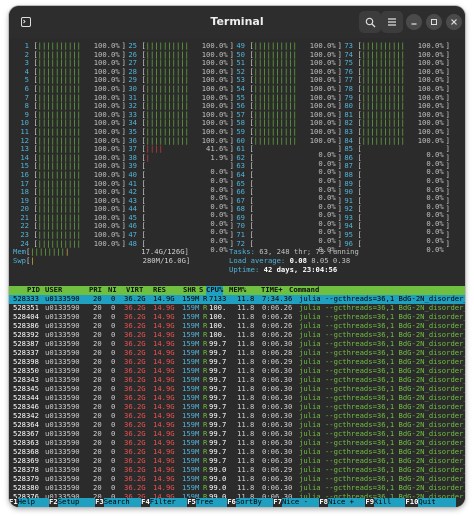 This screenshot has width=474, height=516. I want to click on close-icon, so click(454, 22).